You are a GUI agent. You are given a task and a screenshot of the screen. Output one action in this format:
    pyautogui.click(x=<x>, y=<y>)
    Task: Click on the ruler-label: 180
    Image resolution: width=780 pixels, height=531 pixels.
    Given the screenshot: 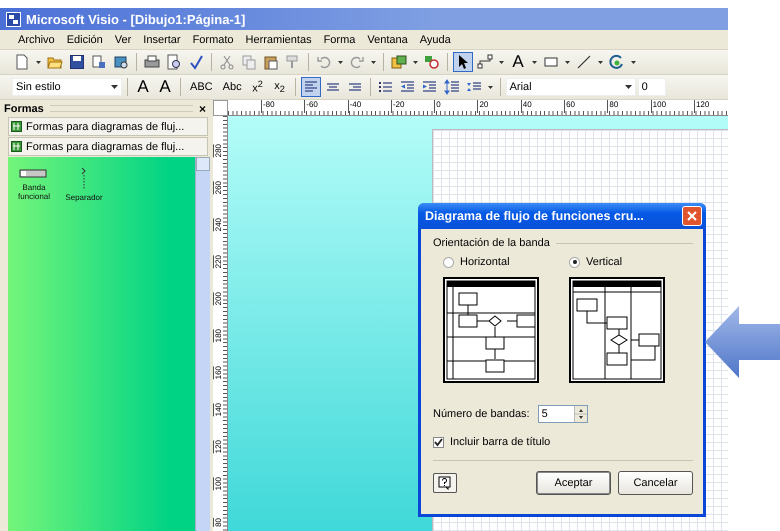 What is the action you would take?
    pyautogui.click(x=218, y=335)
    